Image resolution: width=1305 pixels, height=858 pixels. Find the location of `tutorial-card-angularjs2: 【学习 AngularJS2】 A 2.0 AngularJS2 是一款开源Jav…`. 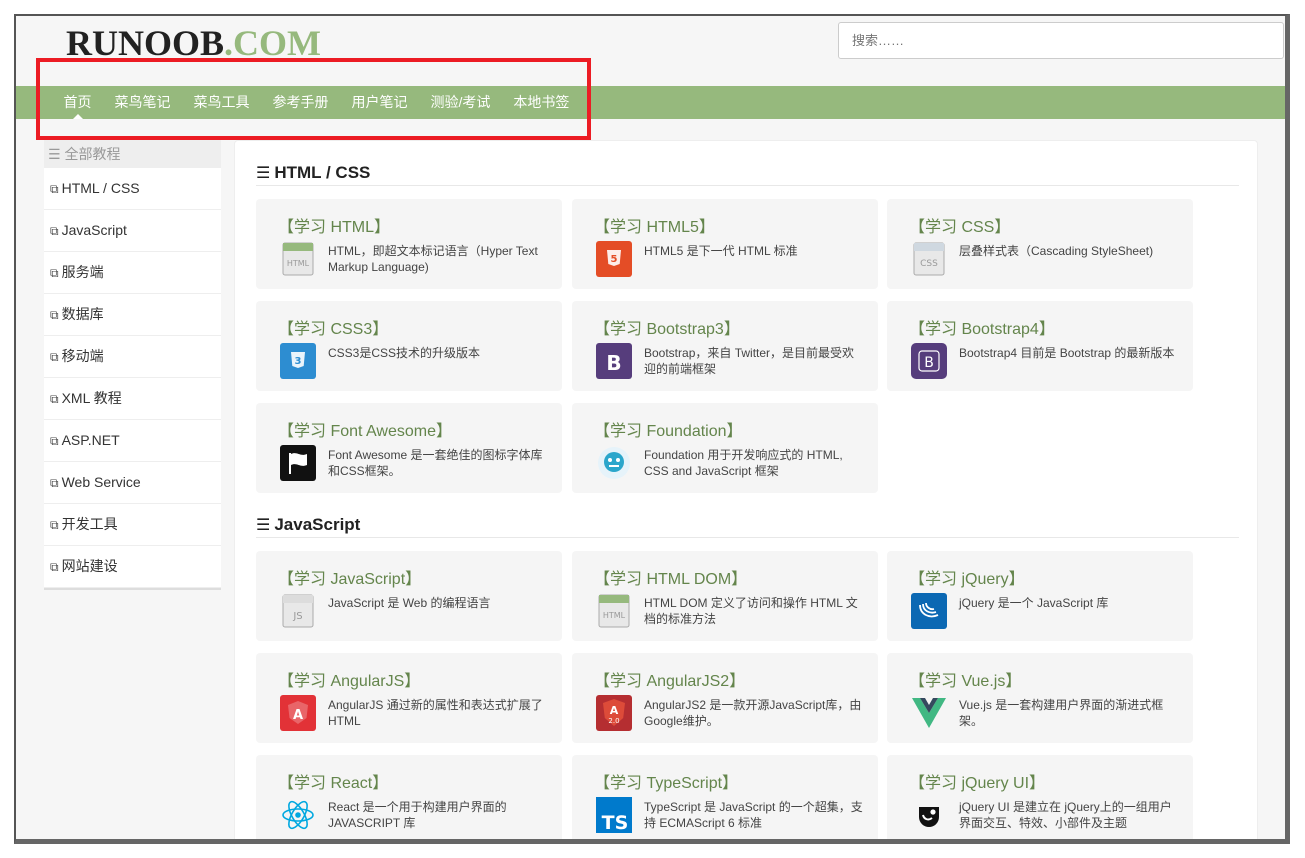

tutorial-card-angularjs2: 【学习 AngularJS2】 A 2.0 AngularJS2 是一款开源Jav… is located at coordinates (725, 698).